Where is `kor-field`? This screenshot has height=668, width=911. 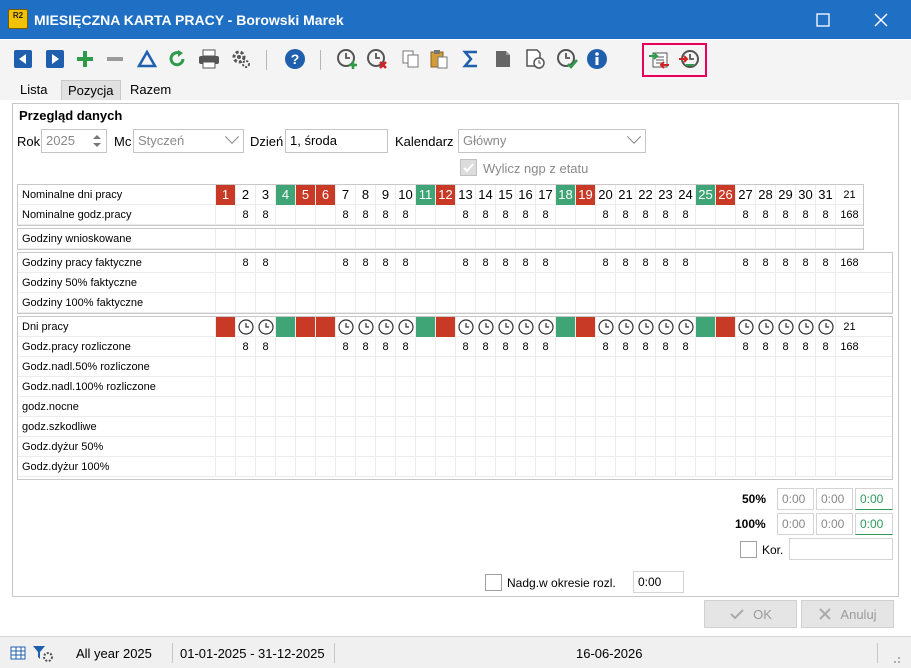
kor-field is located at coordinates (841, 549).